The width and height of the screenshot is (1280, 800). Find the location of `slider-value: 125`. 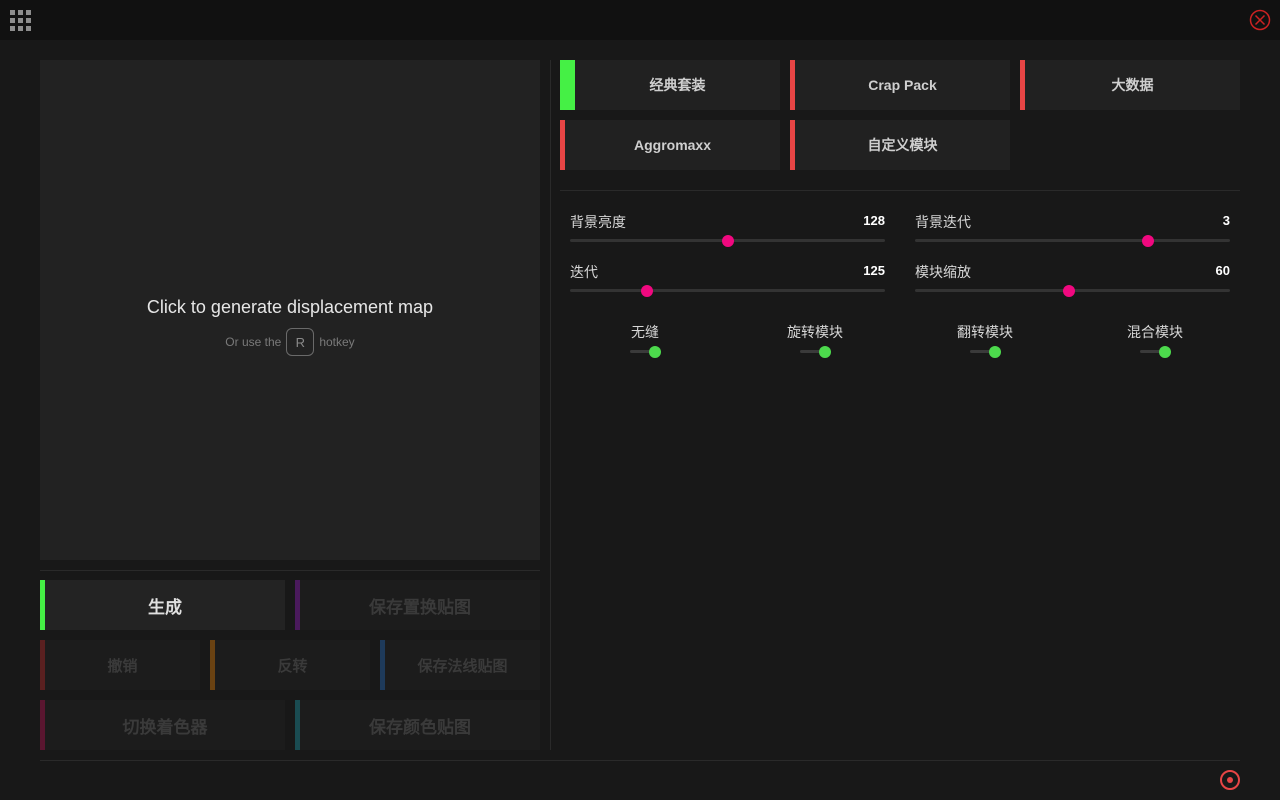

slider-value: 125 is located at coordinates (874, 270).